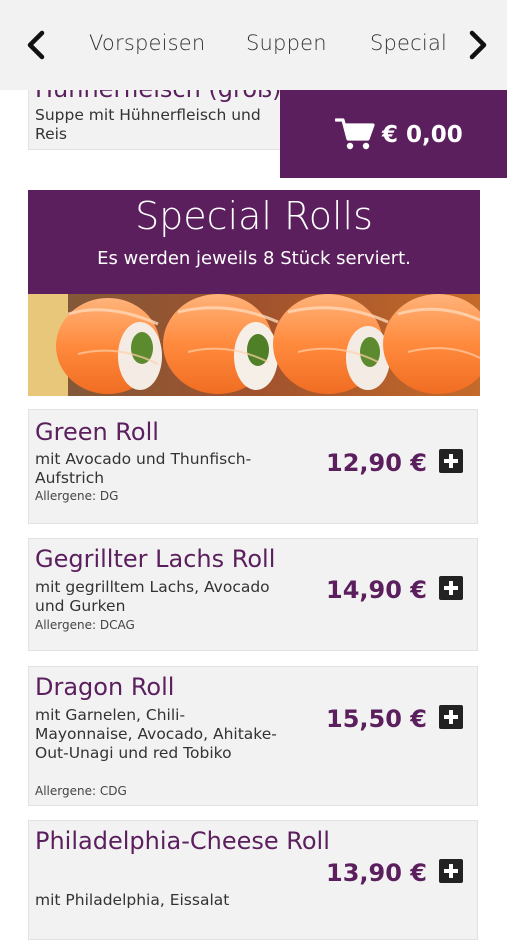 This screenshot has width=507, height=940. I want to click on page-edge, so click(503, 540).